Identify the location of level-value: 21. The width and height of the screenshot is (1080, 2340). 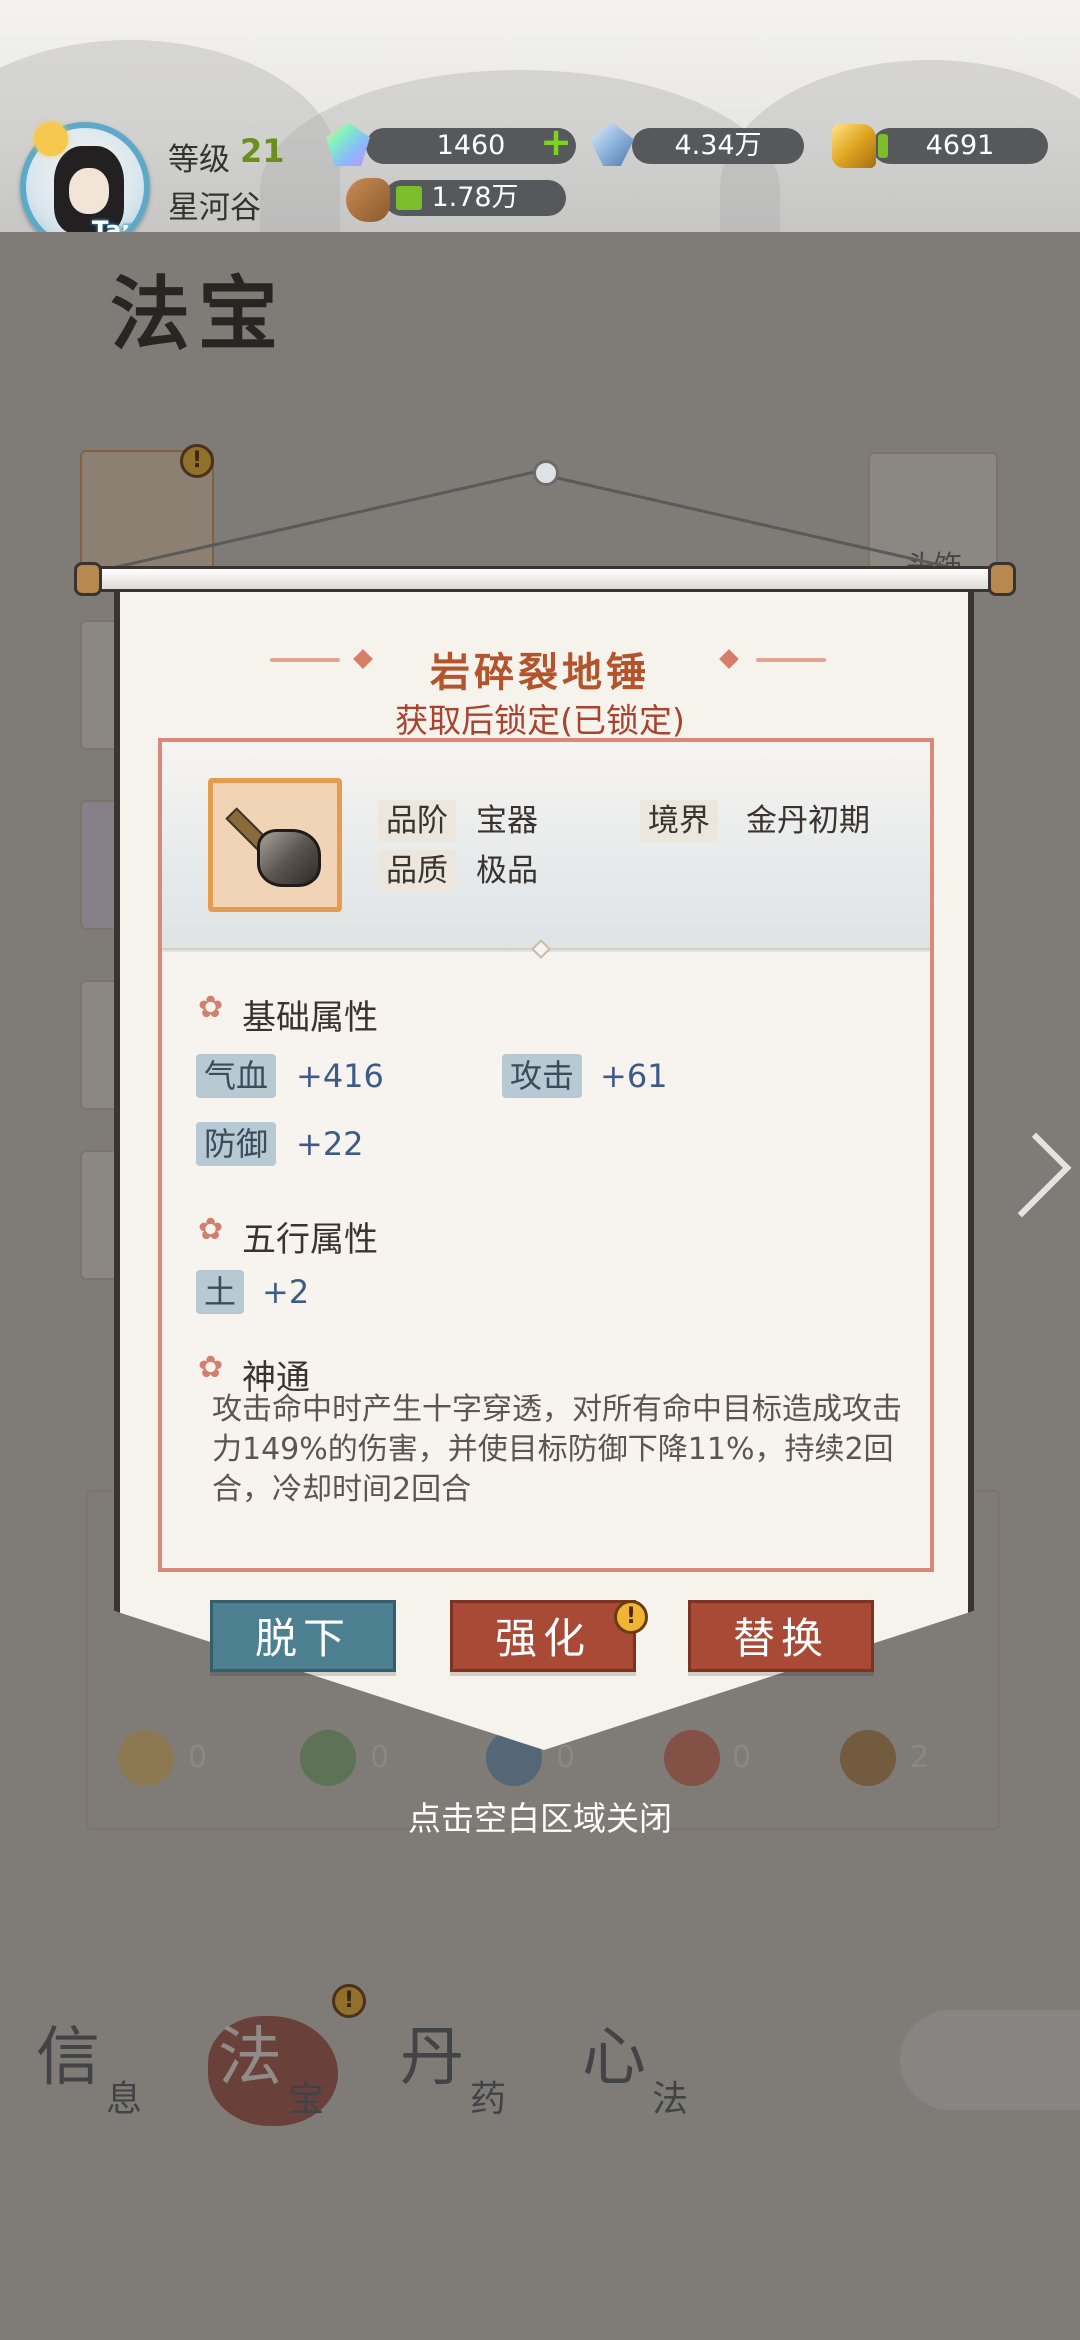
(262, 151).